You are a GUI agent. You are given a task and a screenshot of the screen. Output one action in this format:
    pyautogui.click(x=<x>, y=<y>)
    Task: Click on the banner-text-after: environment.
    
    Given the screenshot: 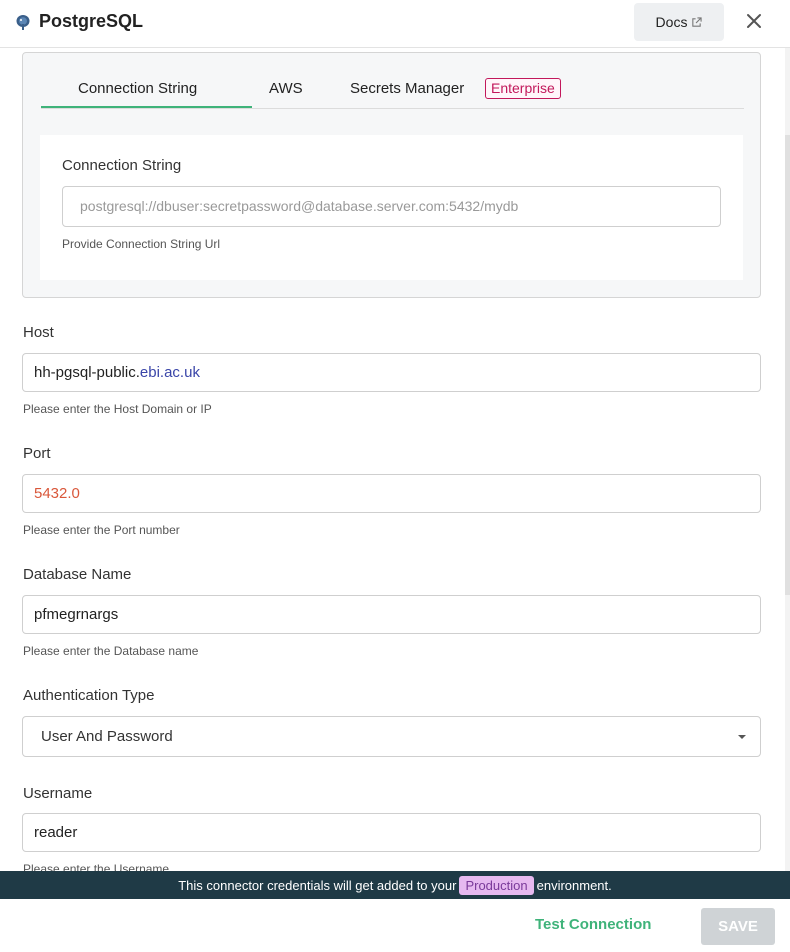 What is the action you would take?
    pyautogui.click(x=574, y=885)
    